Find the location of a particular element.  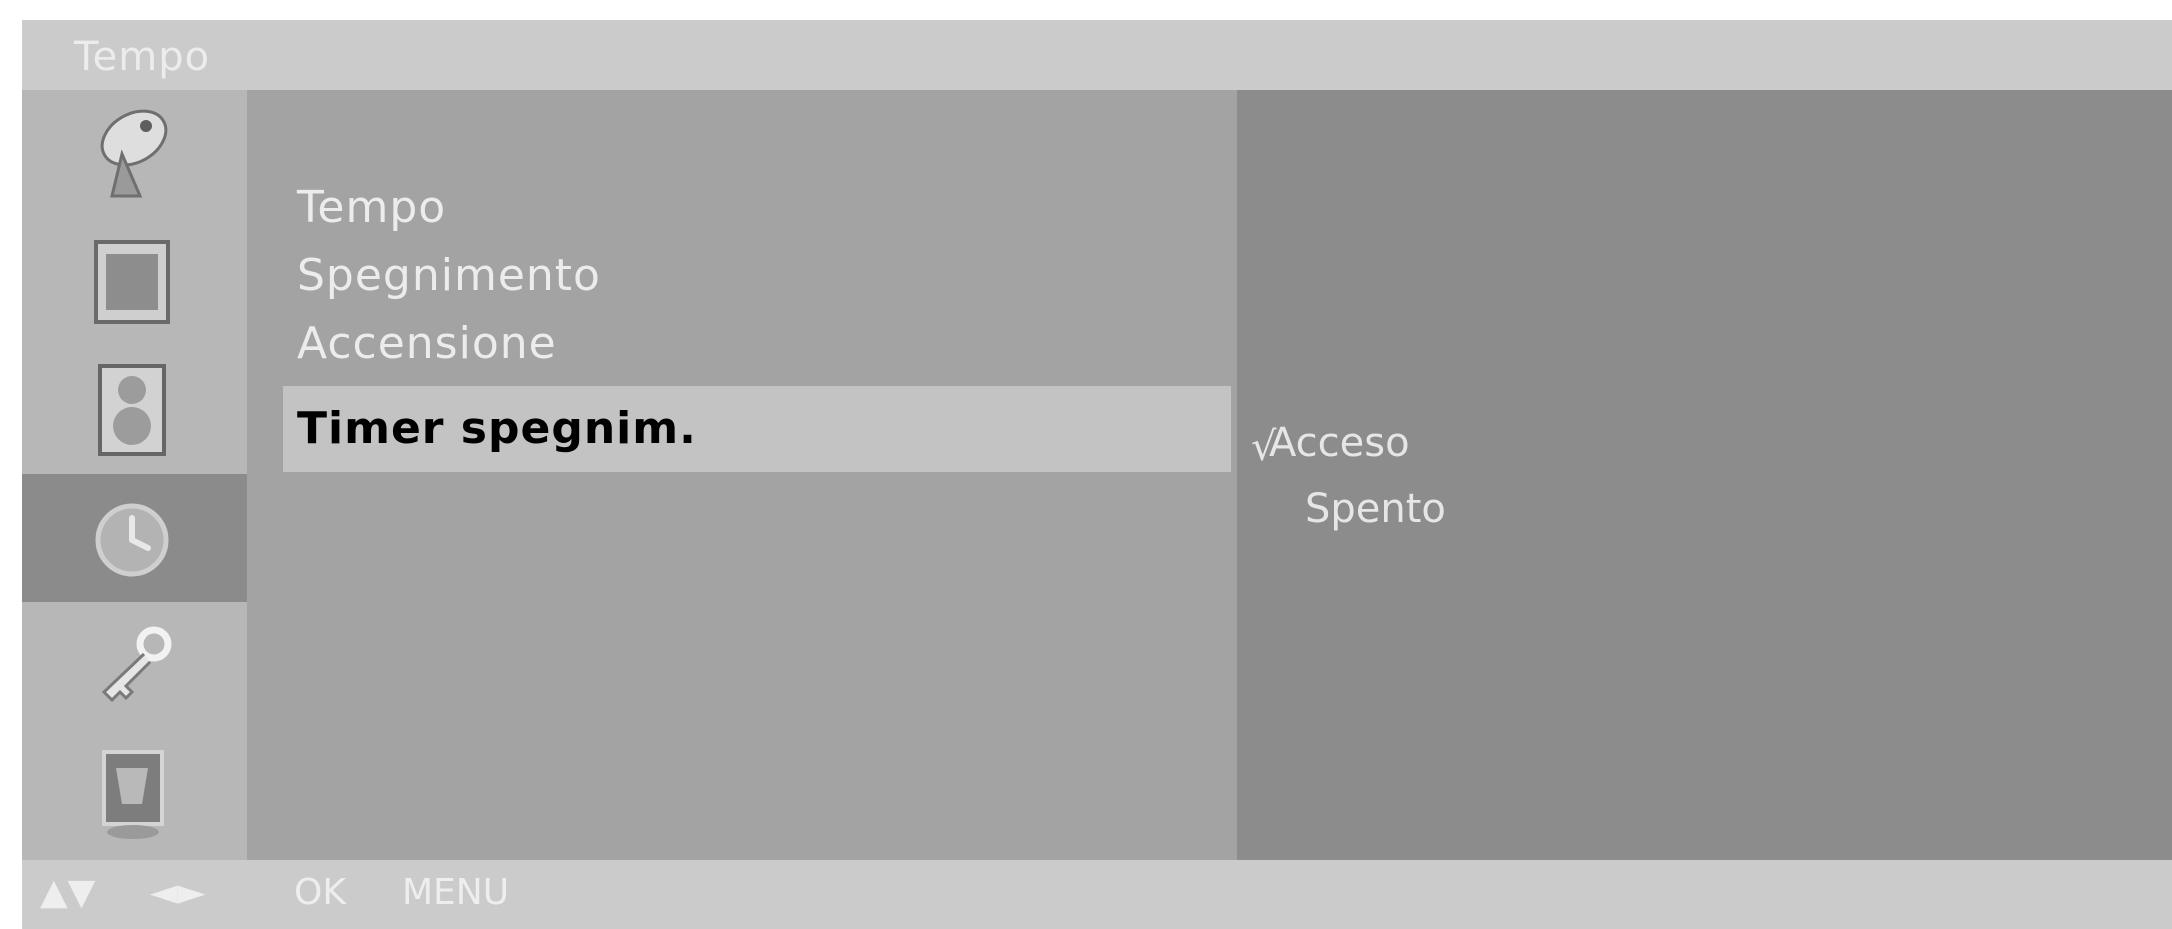

clock-icon is located at coordinates (132, 540).